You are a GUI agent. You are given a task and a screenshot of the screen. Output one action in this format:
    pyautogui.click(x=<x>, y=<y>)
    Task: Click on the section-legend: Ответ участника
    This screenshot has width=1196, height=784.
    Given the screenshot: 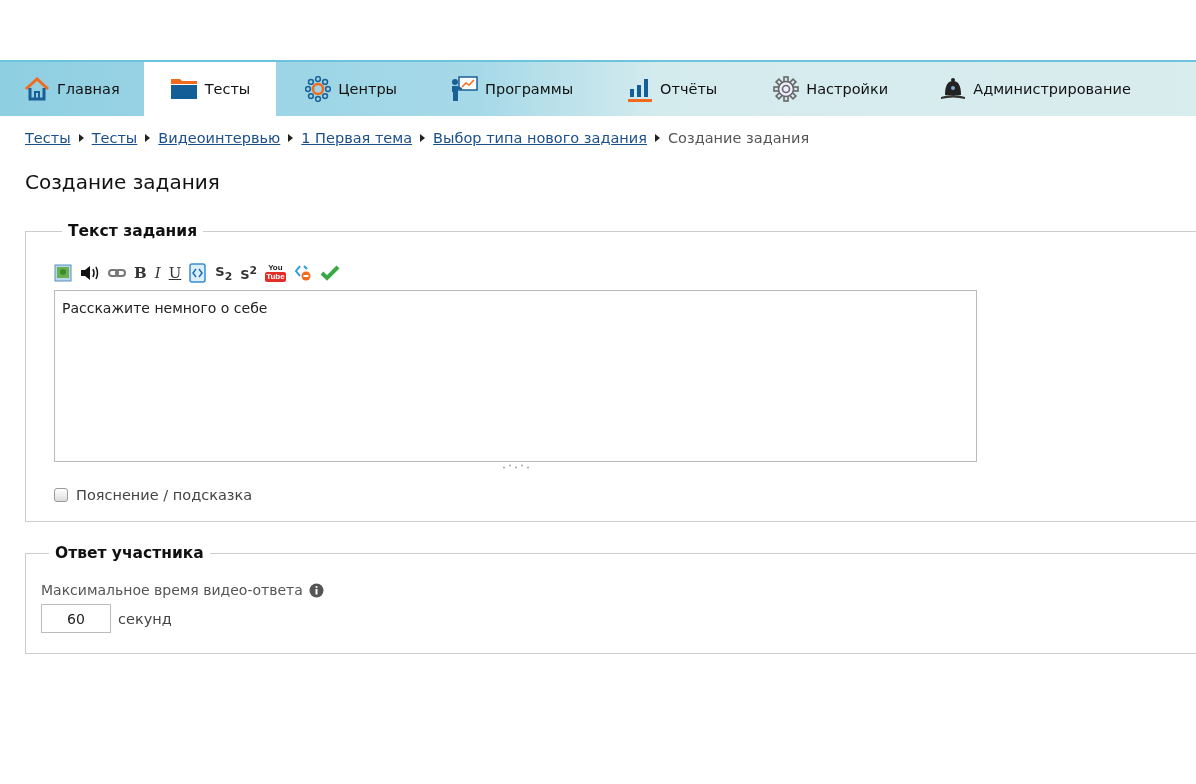 What is the action you would take?
    pyautogui.click(x=129, y=553)
    